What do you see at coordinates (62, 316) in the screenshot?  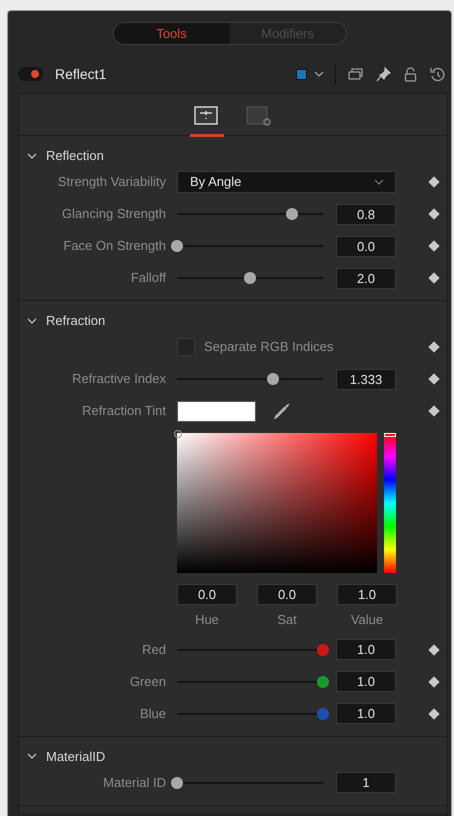 I see `section-header: Refraction` at bounding box center [62, 316].